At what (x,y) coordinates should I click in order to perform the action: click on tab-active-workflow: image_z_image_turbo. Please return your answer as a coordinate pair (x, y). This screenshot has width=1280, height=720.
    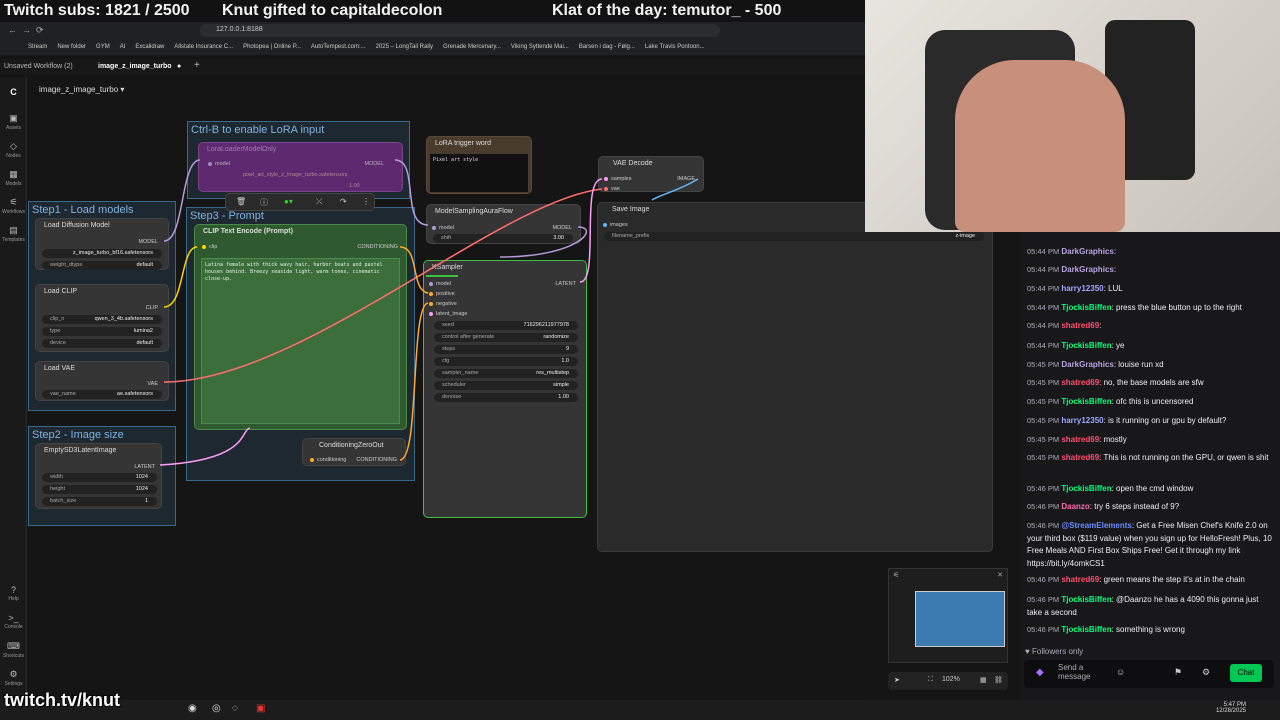
    Looking at the image, I should click on (135, 66).